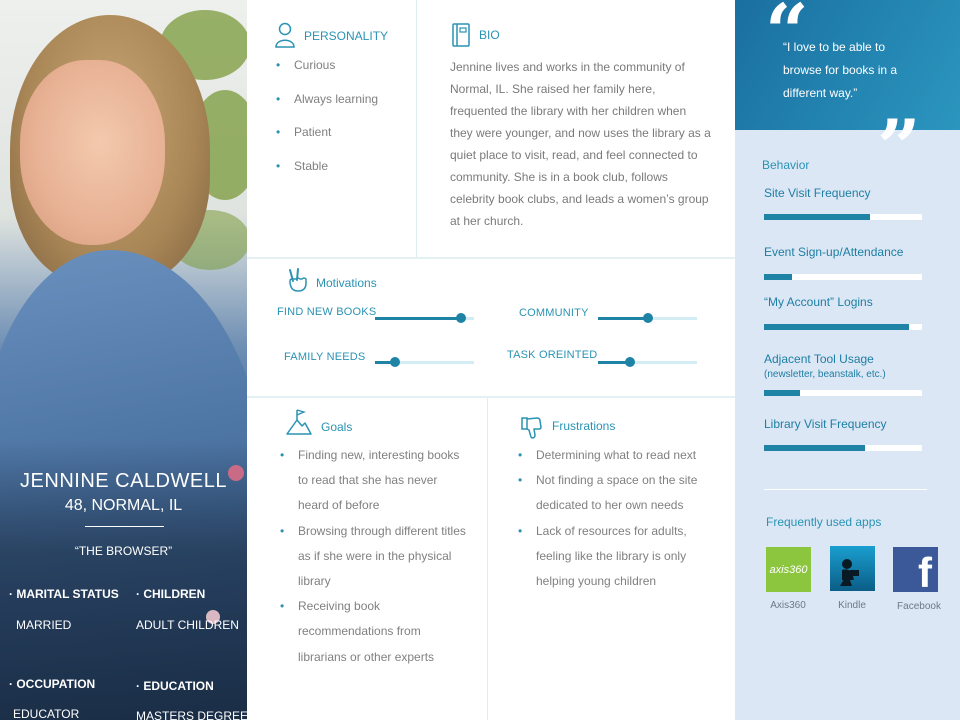  What do you see at coordinates (491, 397) in the screenshot?
I see `divider-middle` at bounding box center [491, 397].